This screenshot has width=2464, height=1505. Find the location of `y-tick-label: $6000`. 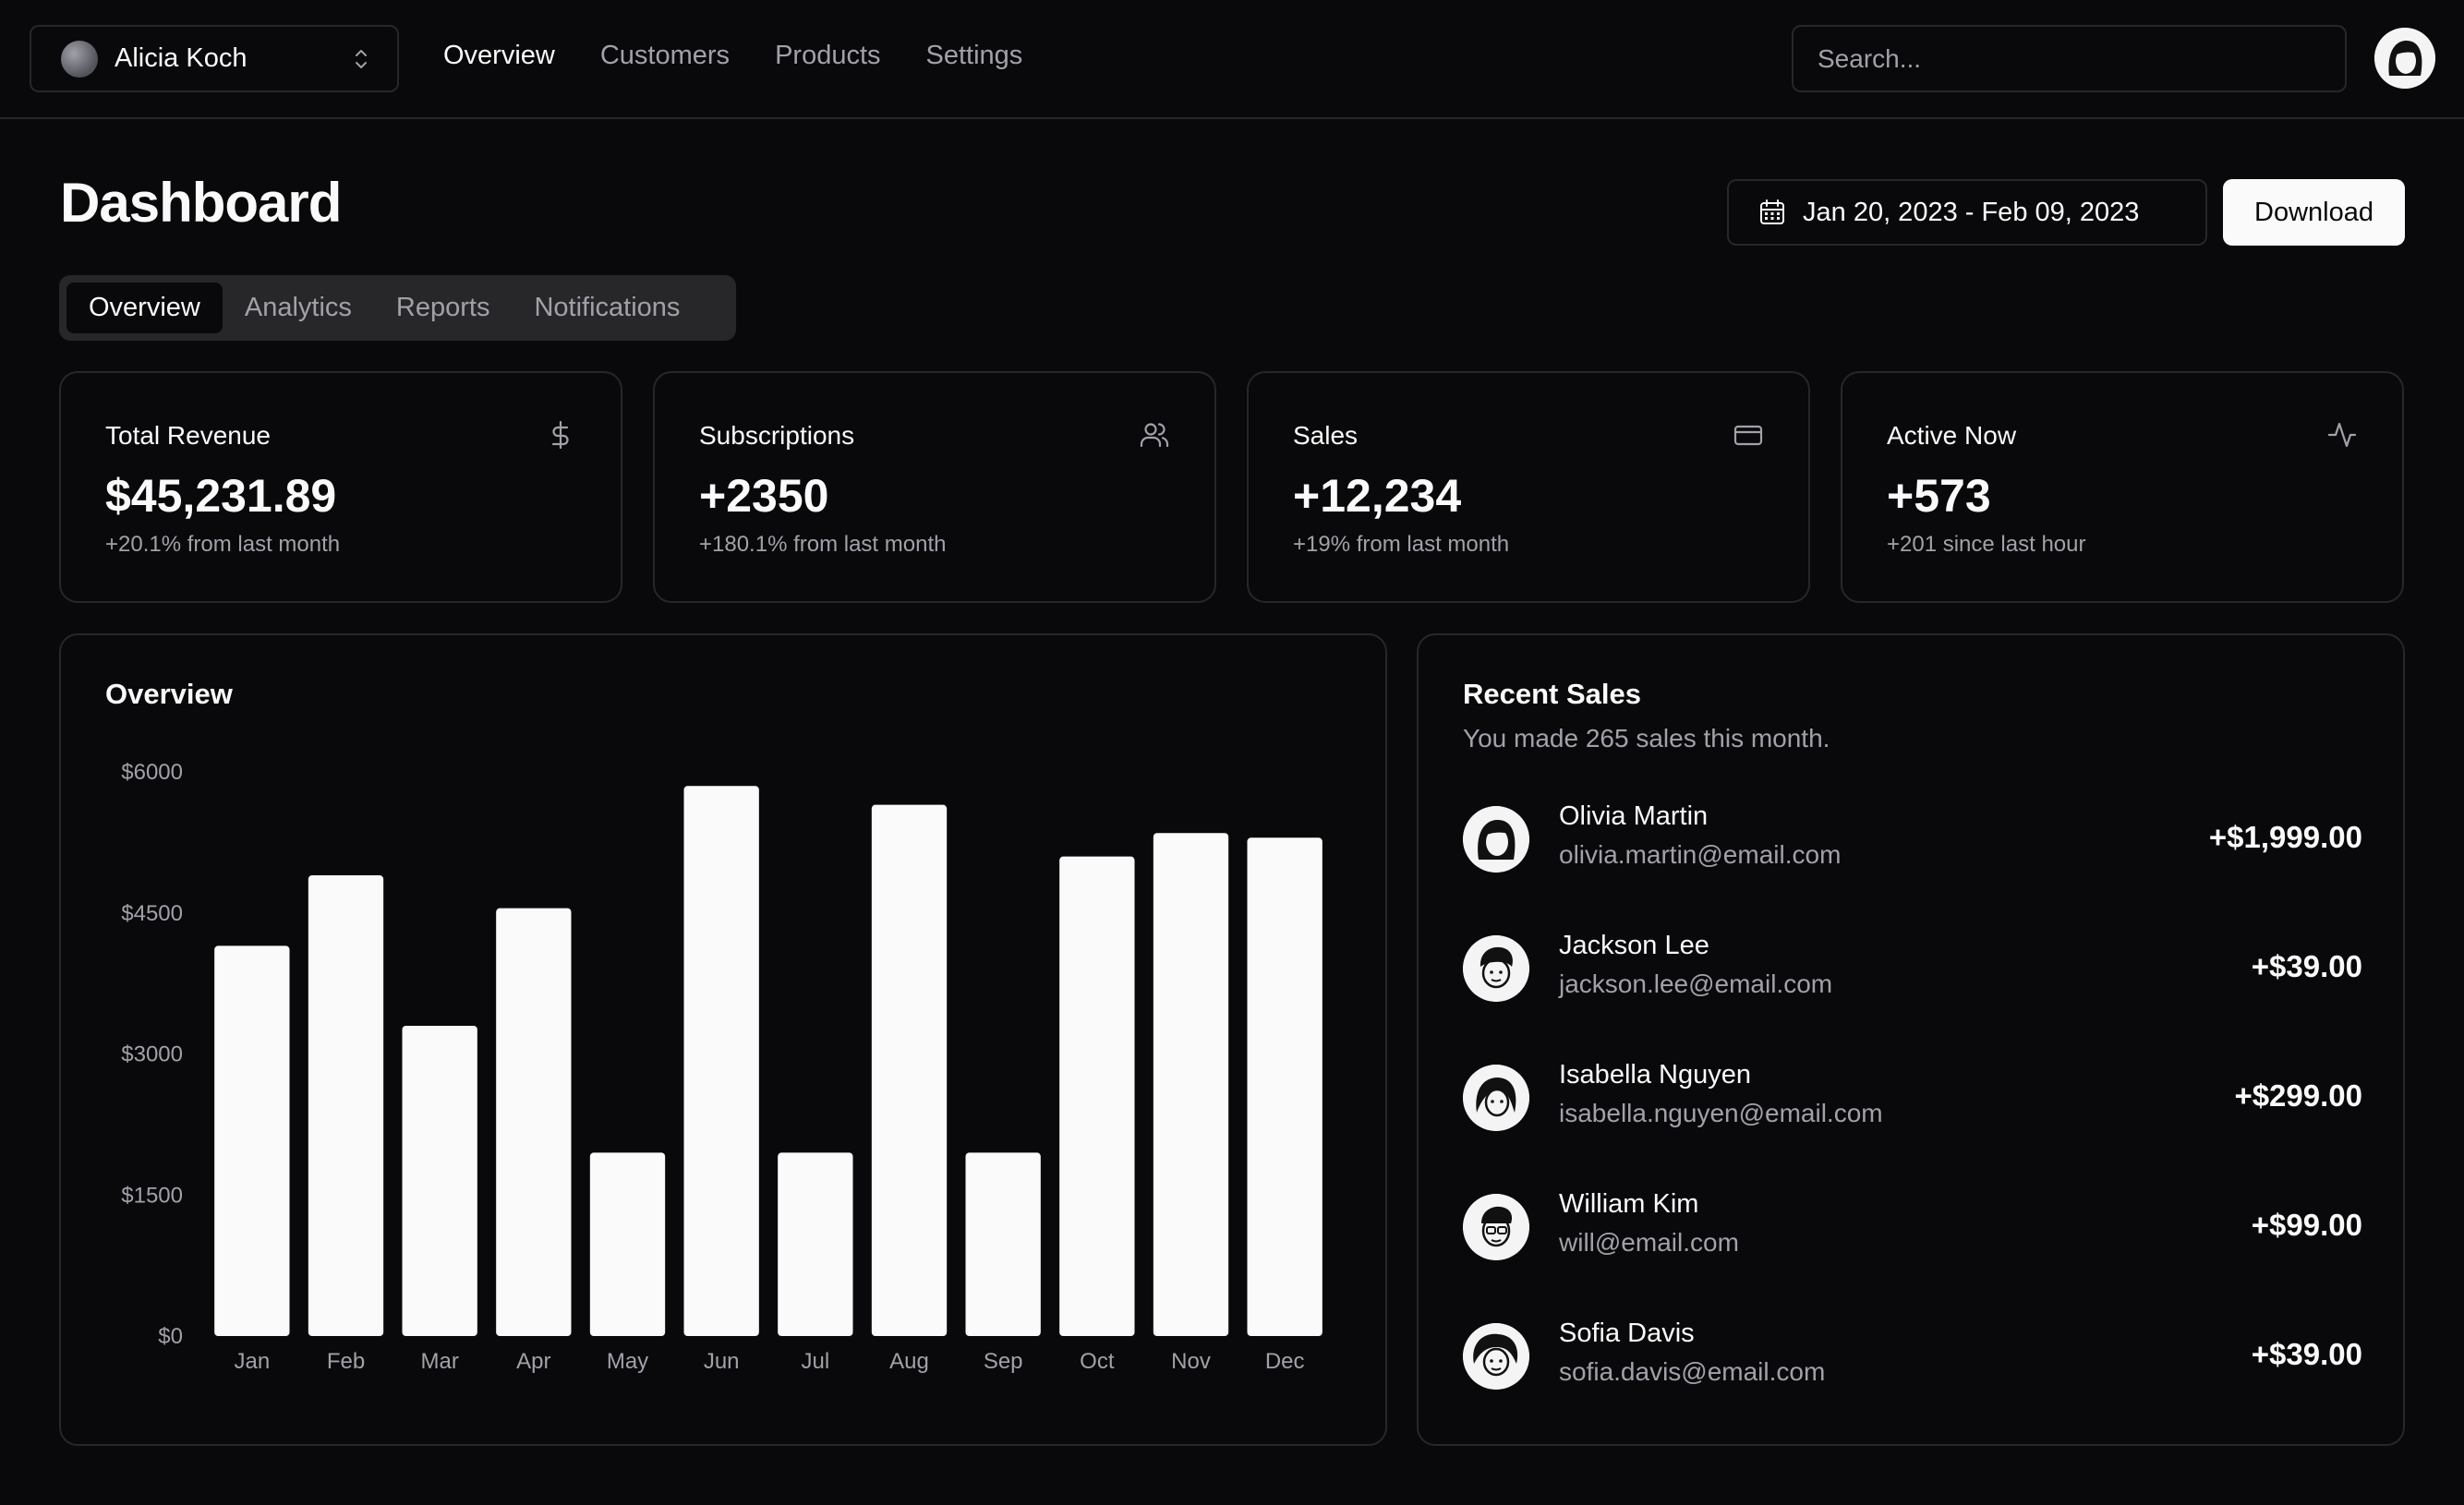

y-tick-label: $6000 is located at coordinates (152, 772).